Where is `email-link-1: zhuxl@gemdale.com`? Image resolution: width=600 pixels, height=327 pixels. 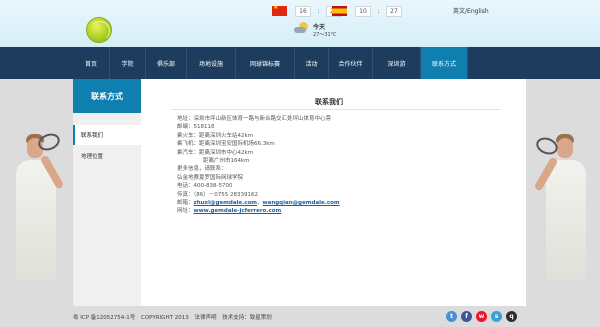 email-link-1: zhuxl@gemdale.com is located at coordinates (226, 203).